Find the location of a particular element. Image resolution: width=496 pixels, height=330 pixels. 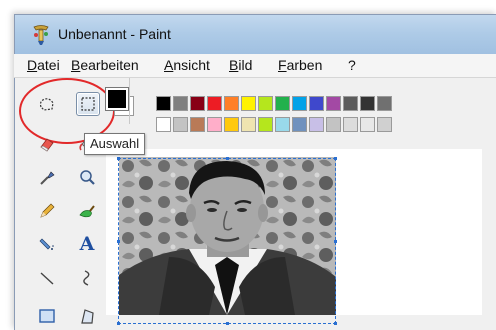

polygon-tool is located at coordinates (87, 316).